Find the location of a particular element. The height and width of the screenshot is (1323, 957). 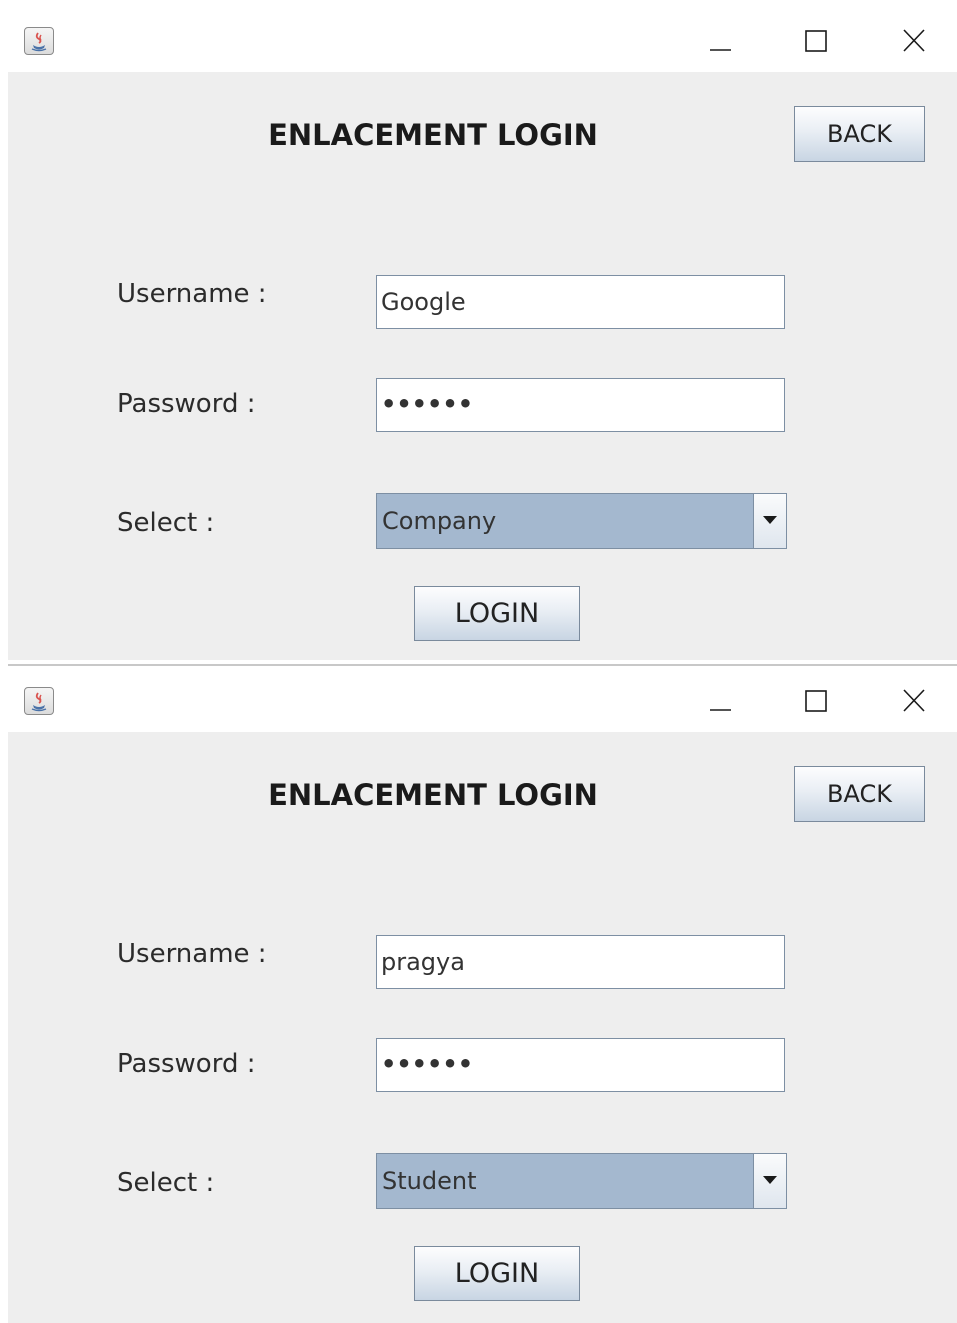

separator-line is located at coordinates (482, 665).